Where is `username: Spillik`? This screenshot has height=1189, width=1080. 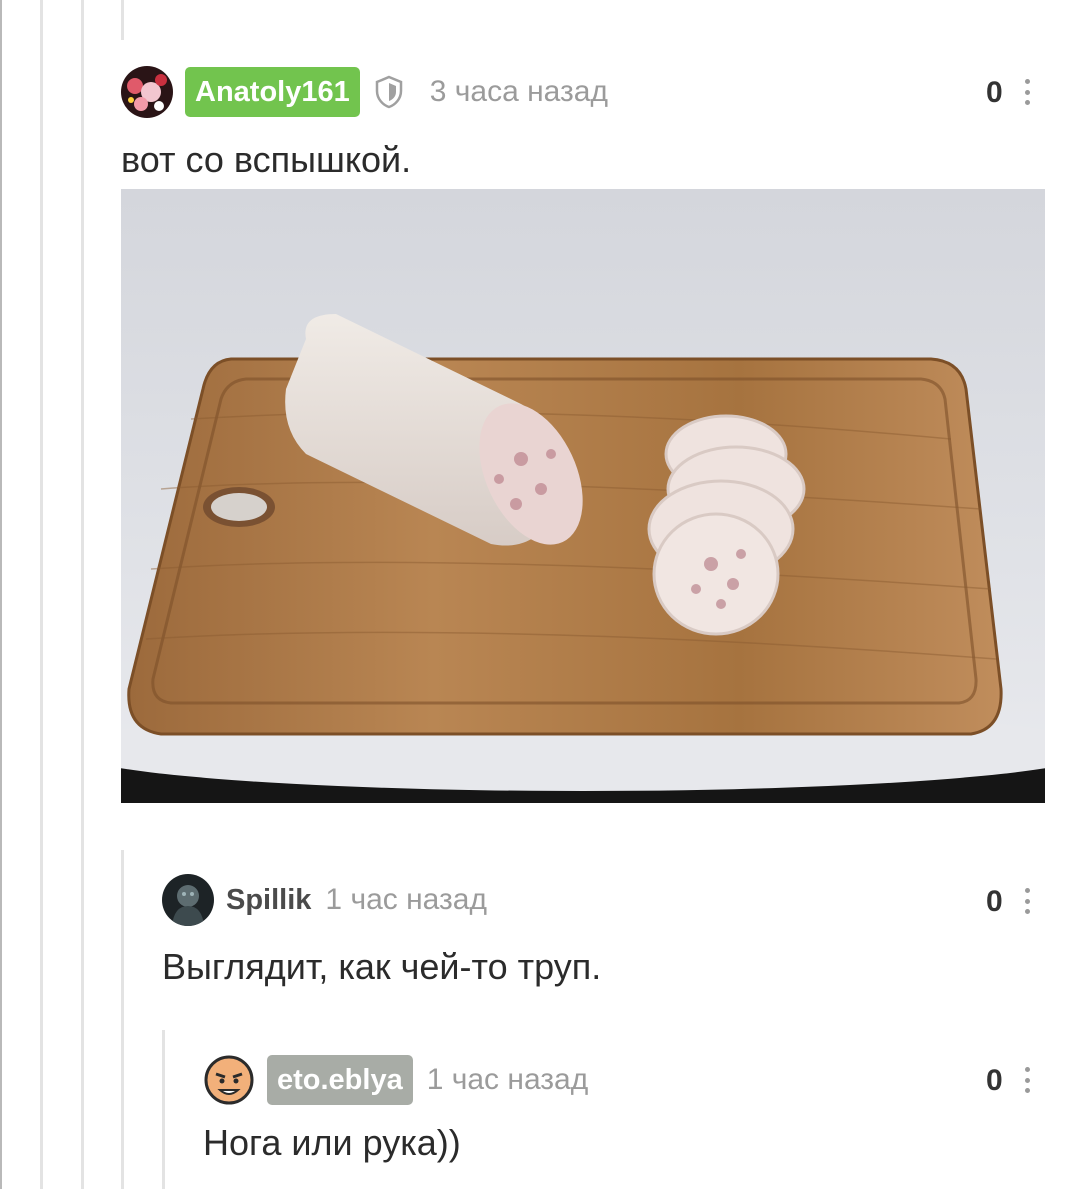 username: Spillik is located at coordinates (268, 900).